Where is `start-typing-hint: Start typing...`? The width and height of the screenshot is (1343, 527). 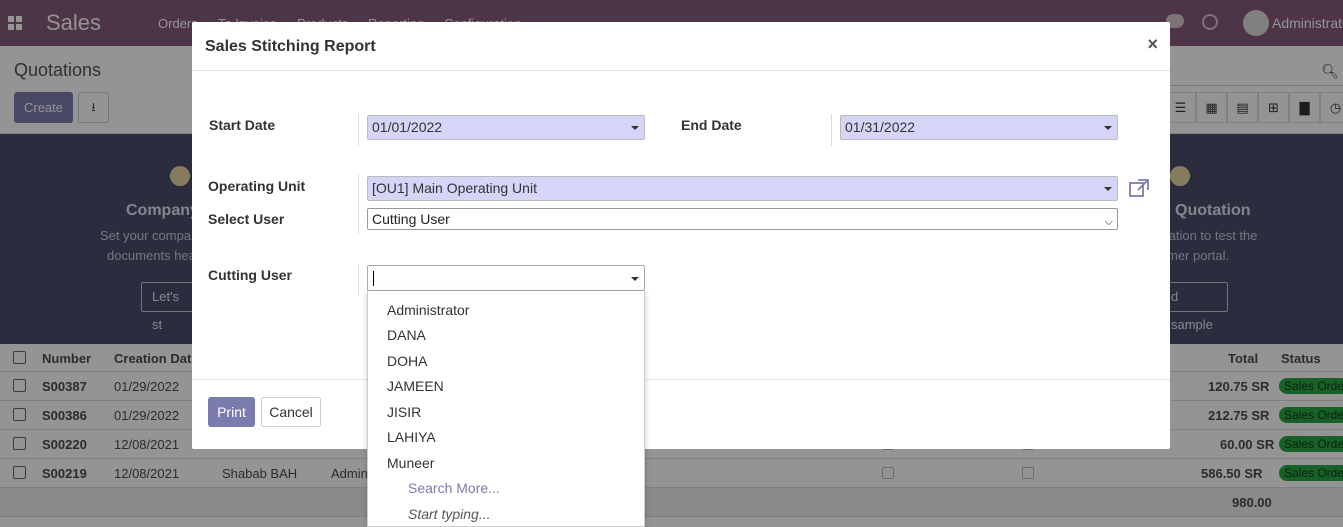
start-typing-hint: Start typing... is located at coordinates (449, 514).